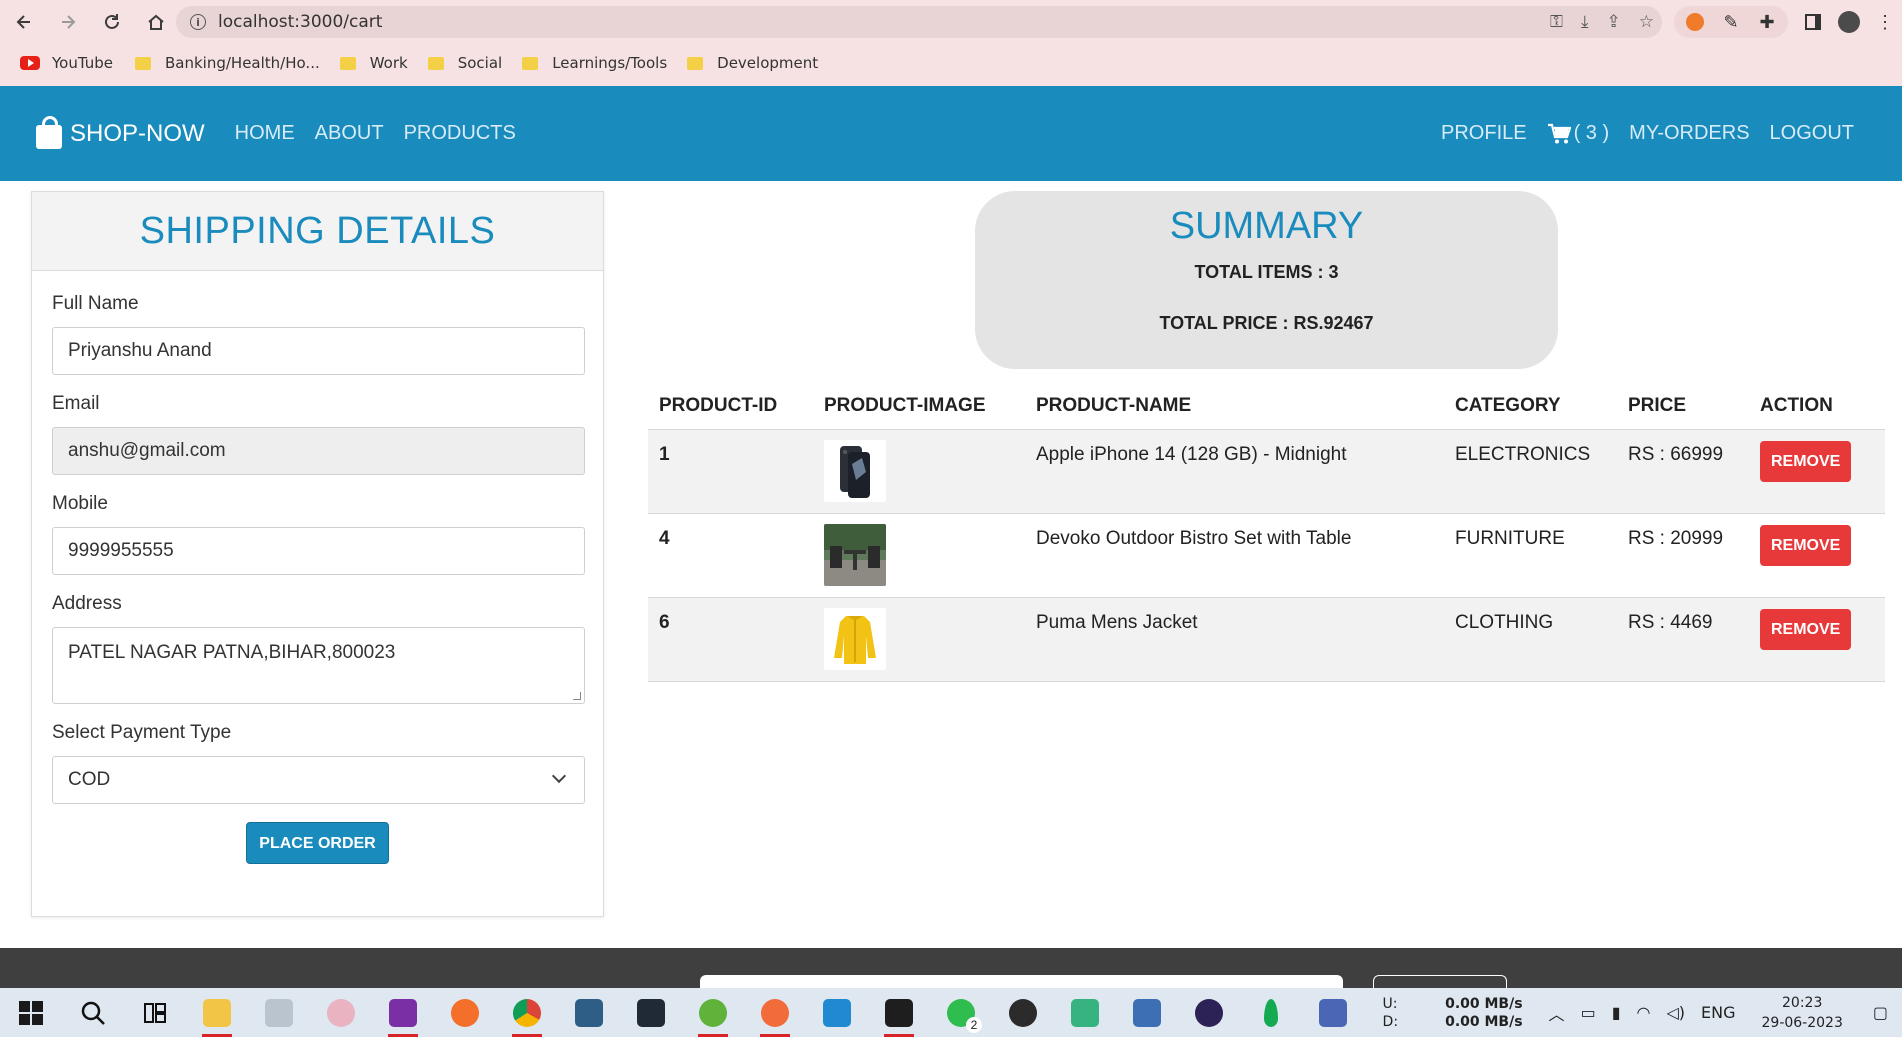 This screenshot has width=1902, height=1037. I want to click on file-explorer-icon, so click(217, 1012).